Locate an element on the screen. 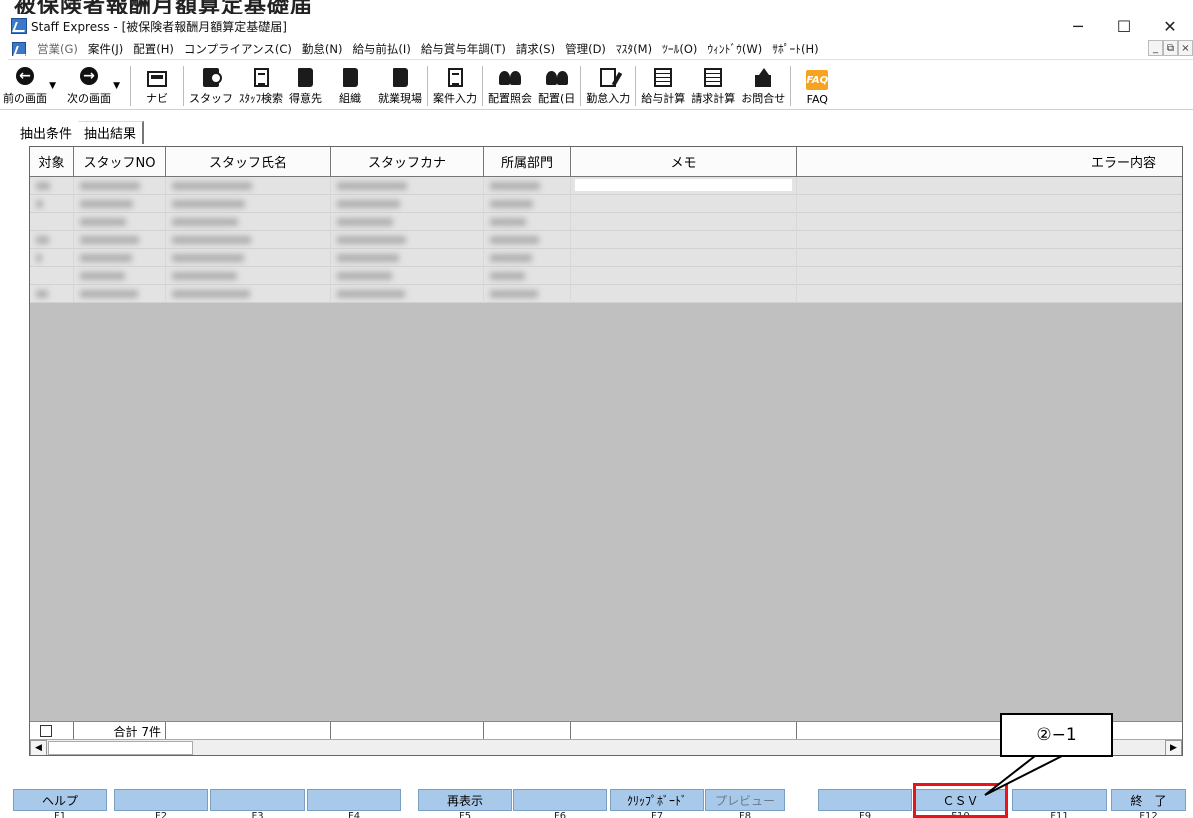  minimize-button: ─ is located at coordinates (1078, 26).